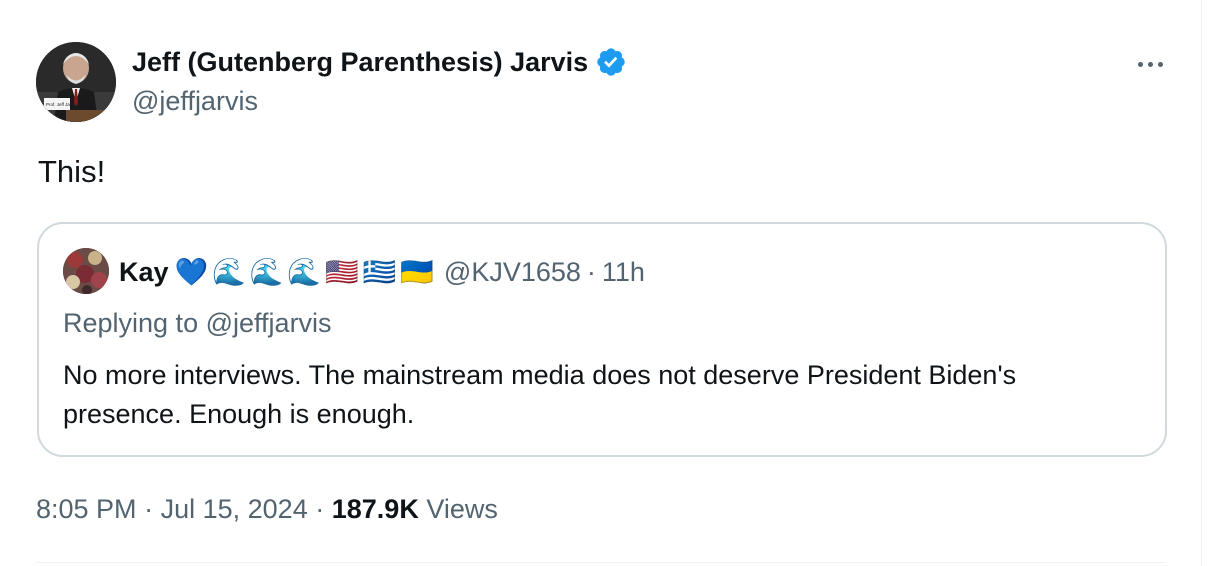 The height and width of the screenshot is (566, 1218). Describe the element at coordinates (601, 562) in the screenshot. I see `divider` at that location.